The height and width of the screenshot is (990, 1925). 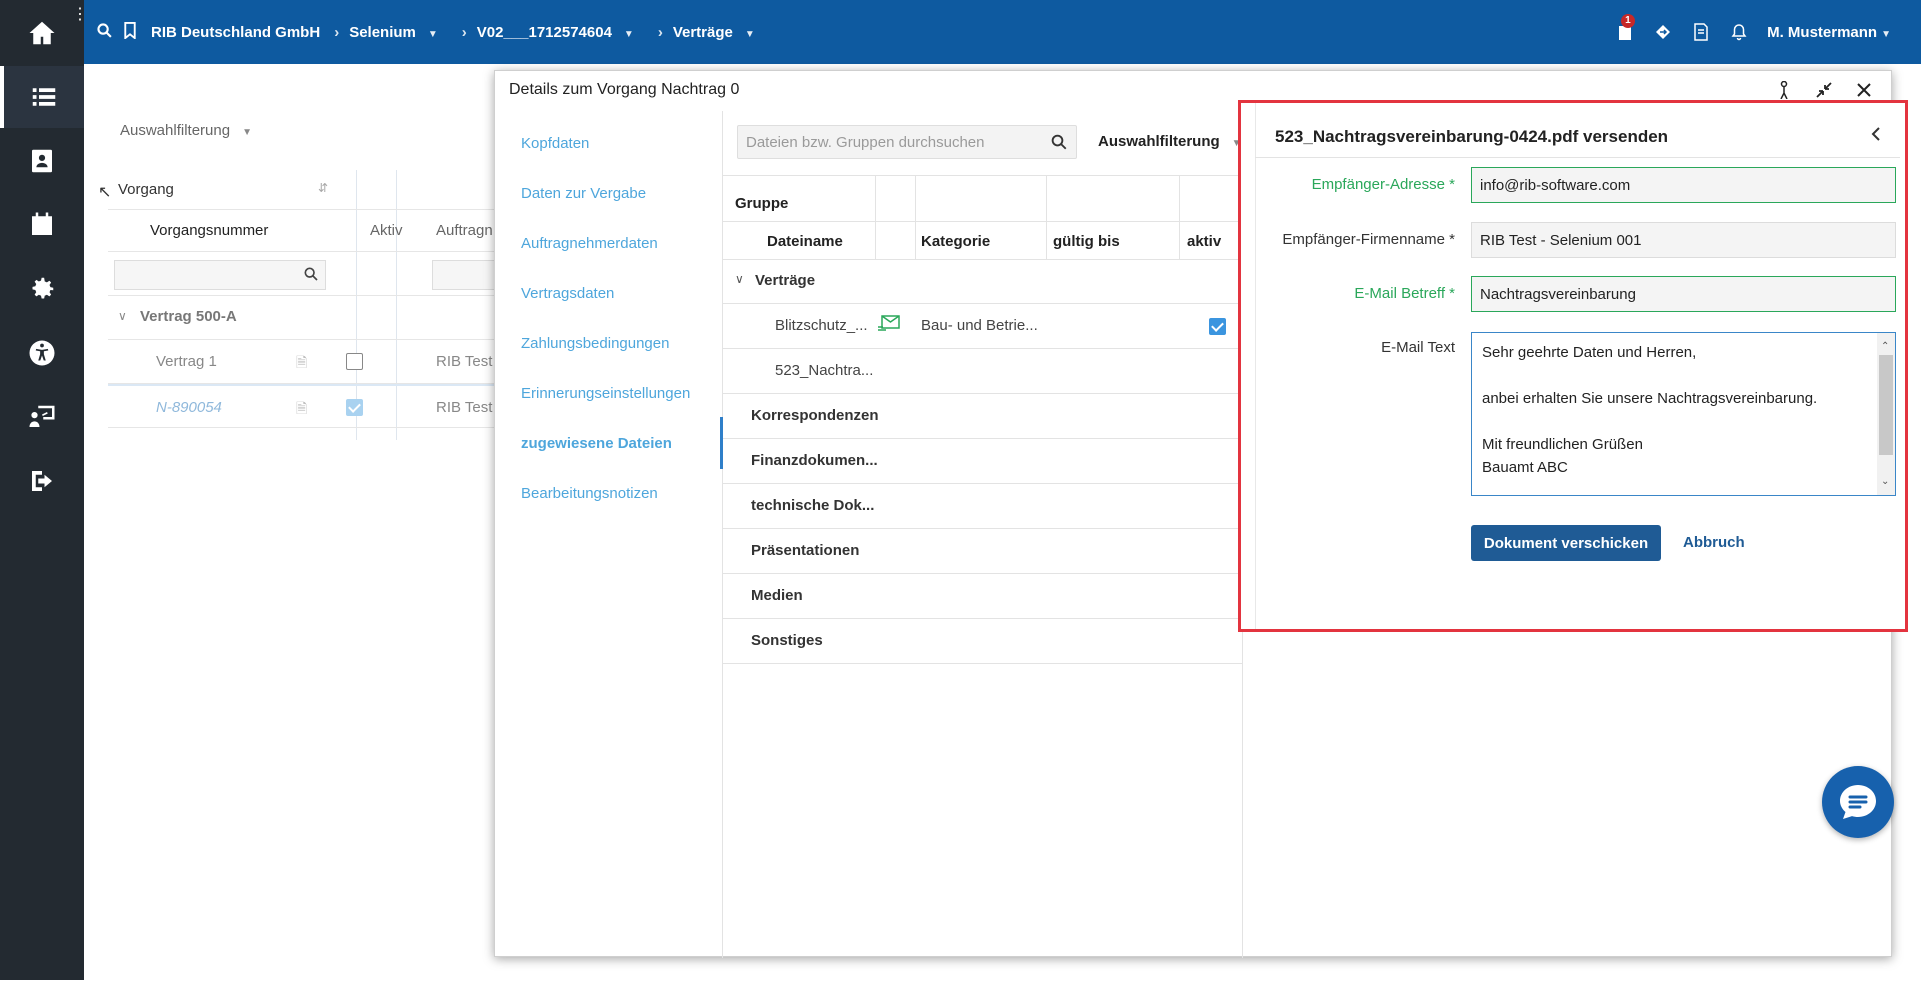 What do you see at coordinates (983, 416) in the screenshot?
I see `group-row: Korrespondenzen` at bounding box center [983, 416].